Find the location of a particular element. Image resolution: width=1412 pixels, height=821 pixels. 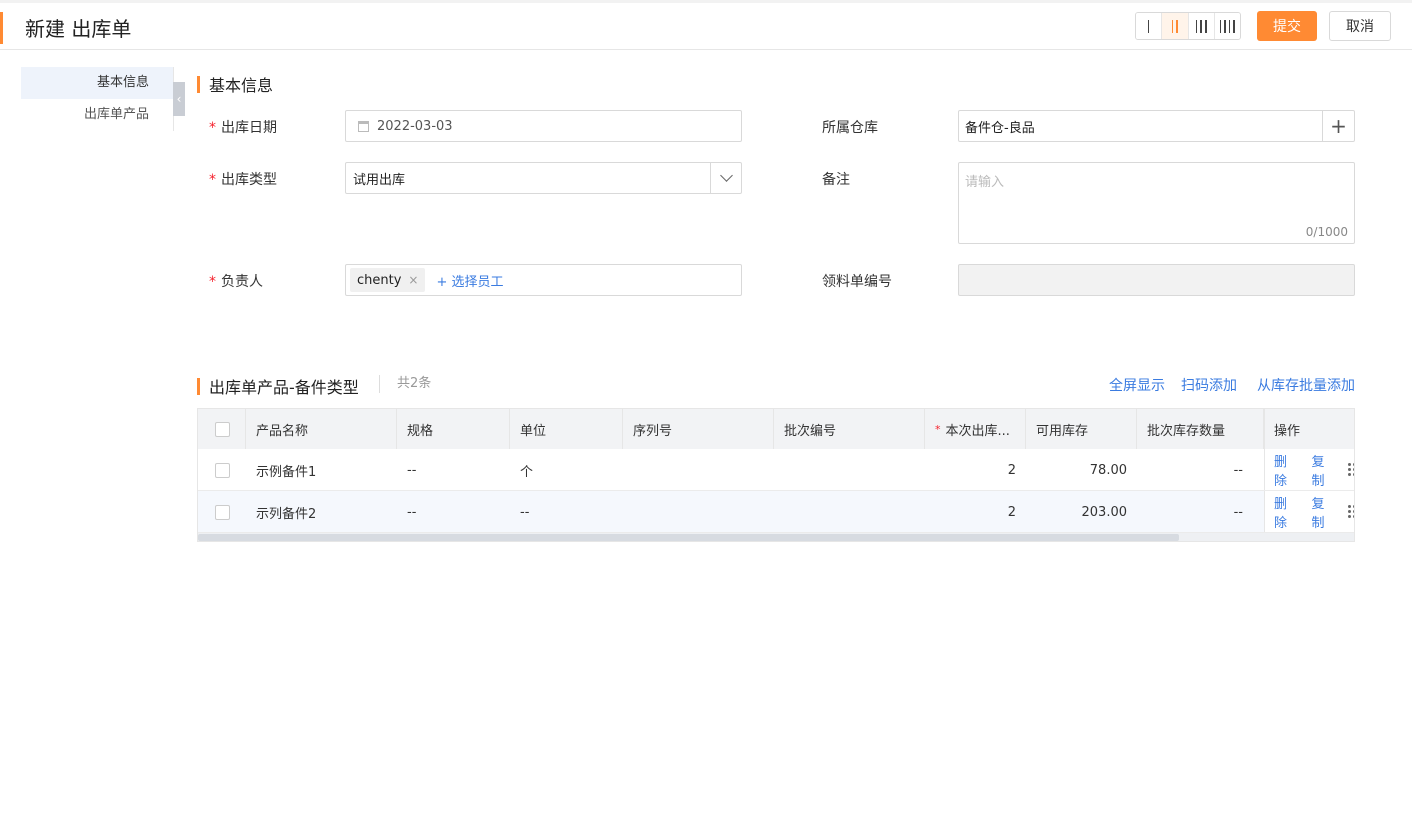

outbound-type-label: * 出库类型 is located at coordinates (243, 179).